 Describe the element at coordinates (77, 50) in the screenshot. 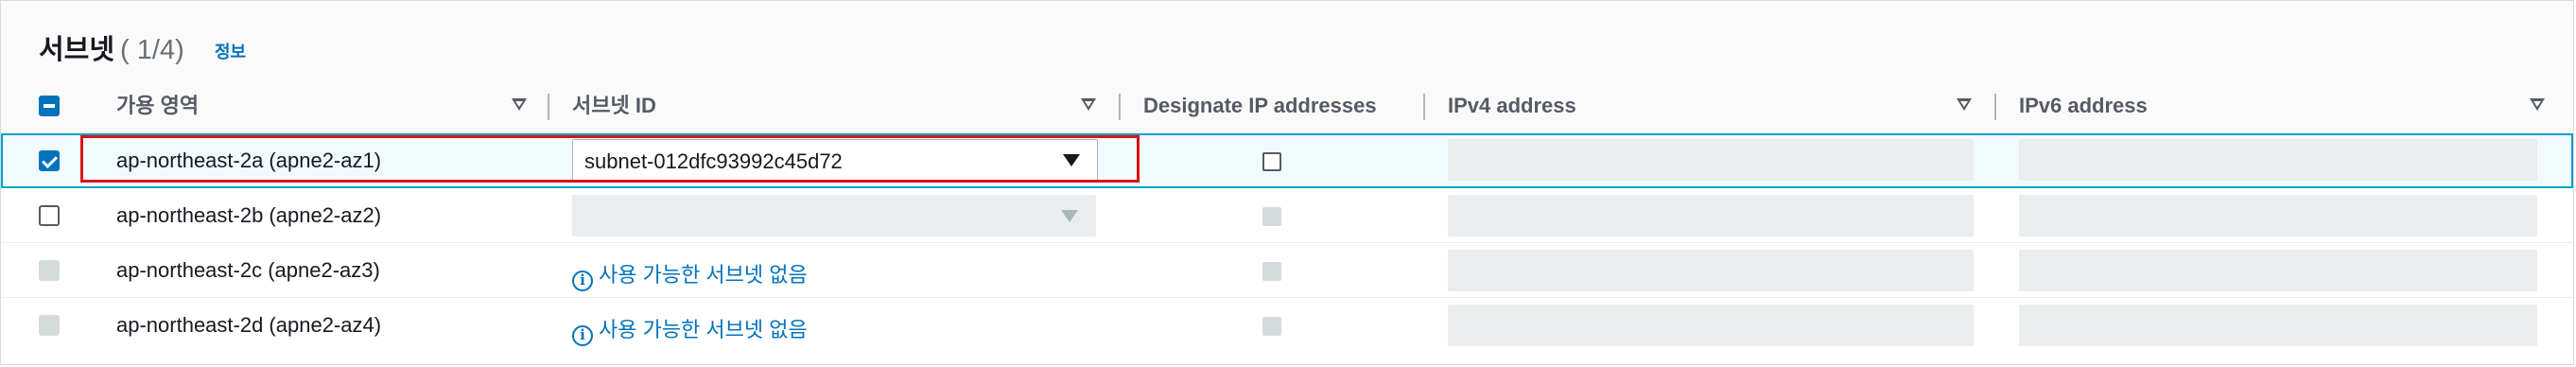

I see `panel-title-text: 서브넷` at that location.